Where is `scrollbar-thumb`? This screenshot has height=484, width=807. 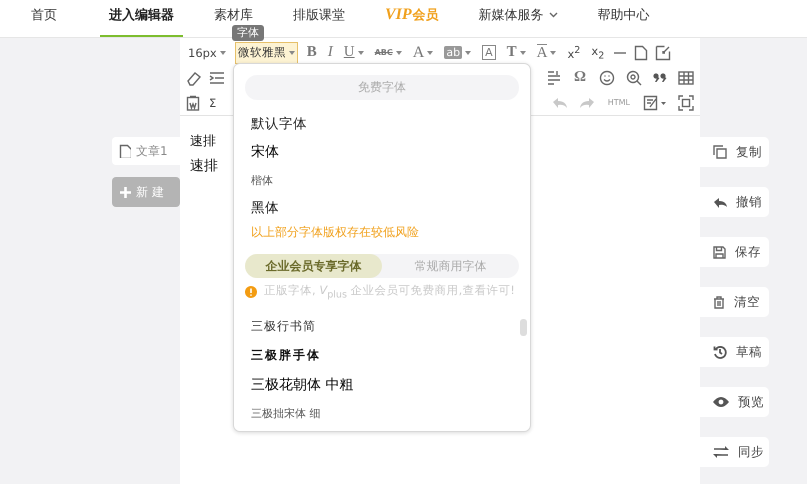 scrollbar-thumb is located at coordinates (523, 327).